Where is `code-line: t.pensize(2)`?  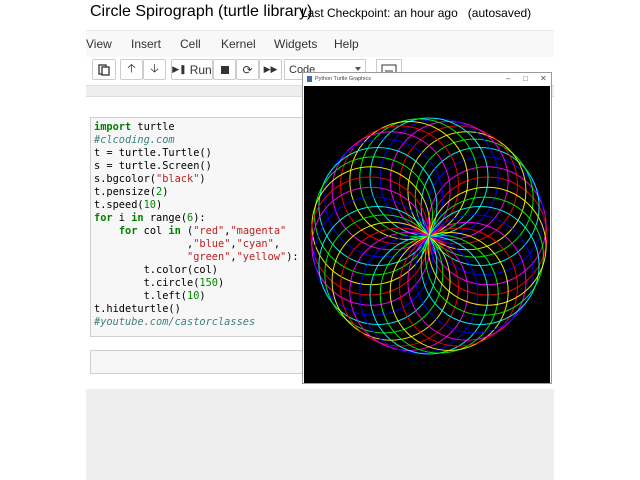
code-line: t.pensize(2) is located at coordinates (131, 192).